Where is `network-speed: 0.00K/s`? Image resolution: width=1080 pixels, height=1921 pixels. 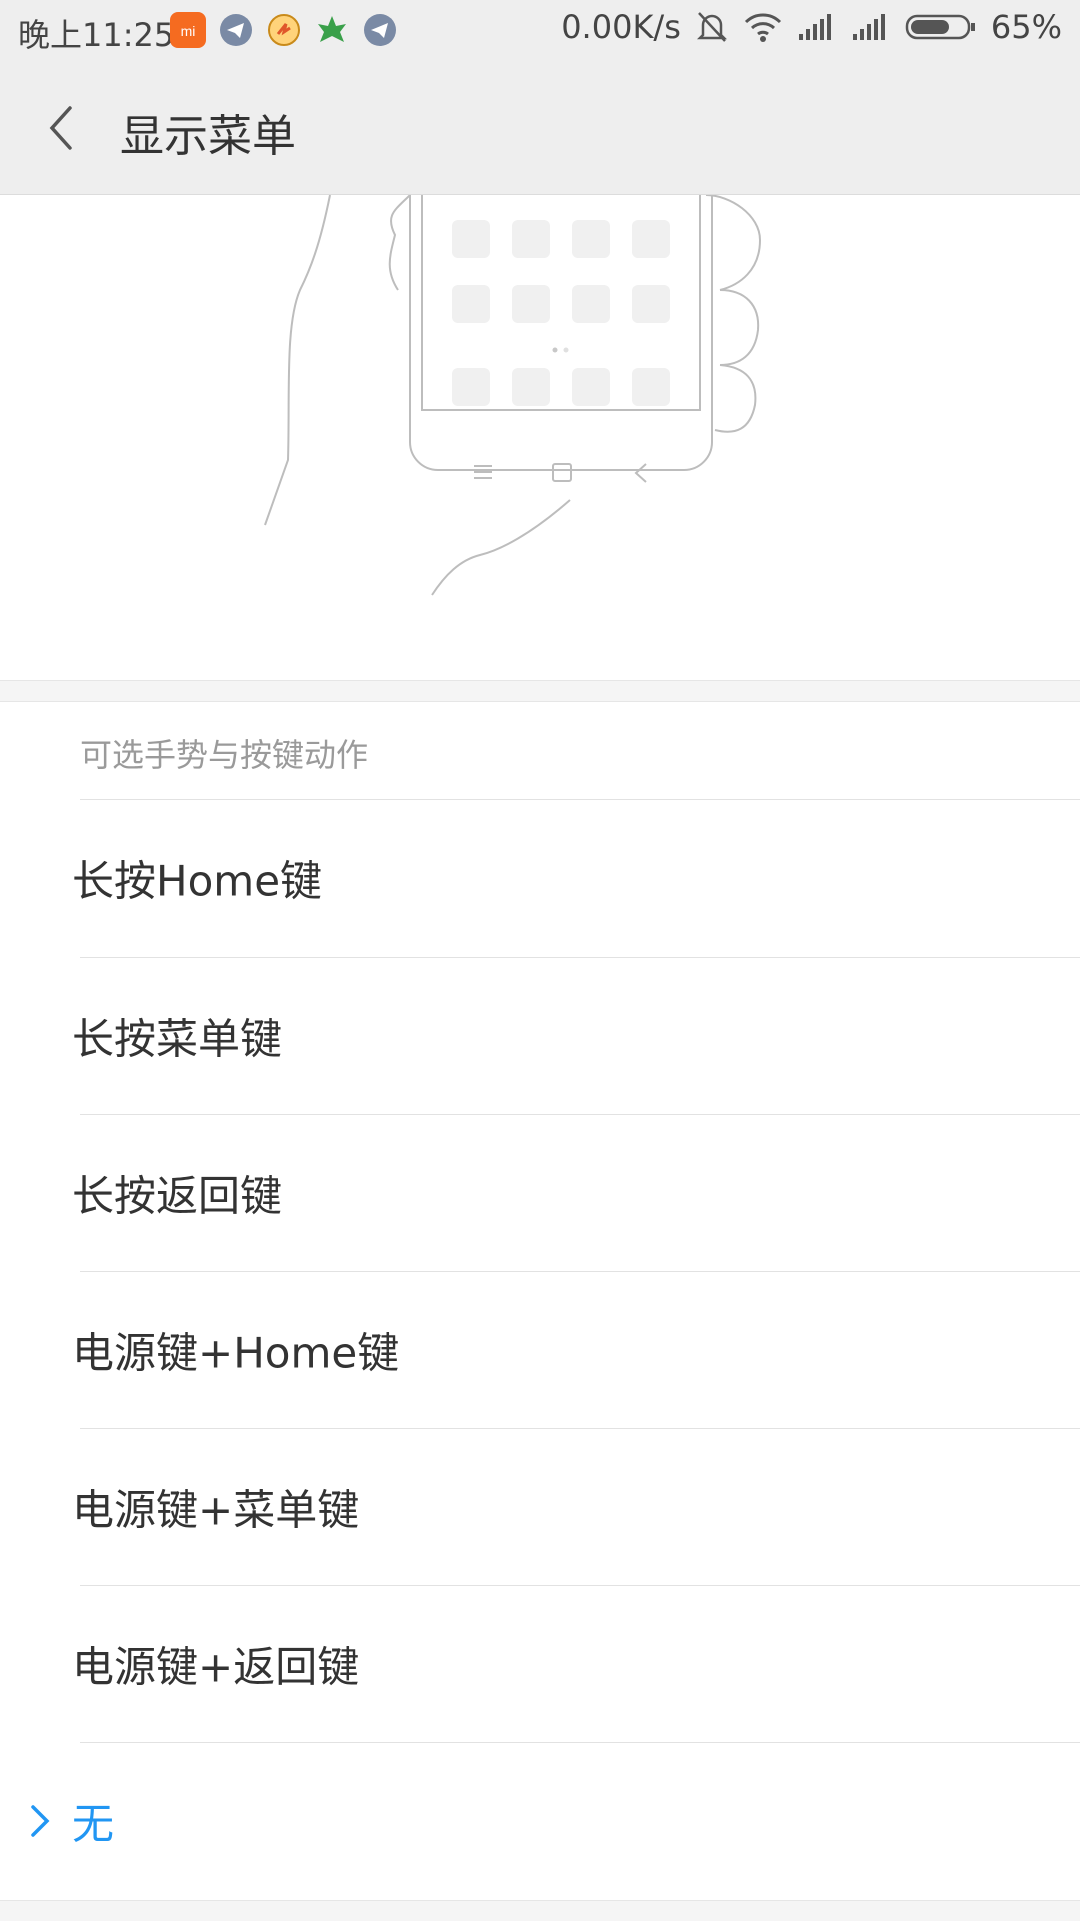 network-speed: 0.00K/s is located at coordinates (621, 27).